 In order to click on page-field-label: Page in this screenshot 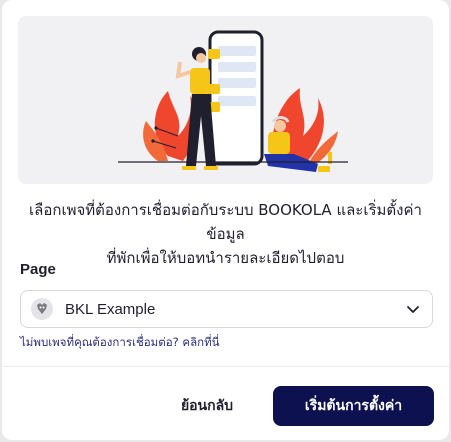, I will do `click(38, 269)`.